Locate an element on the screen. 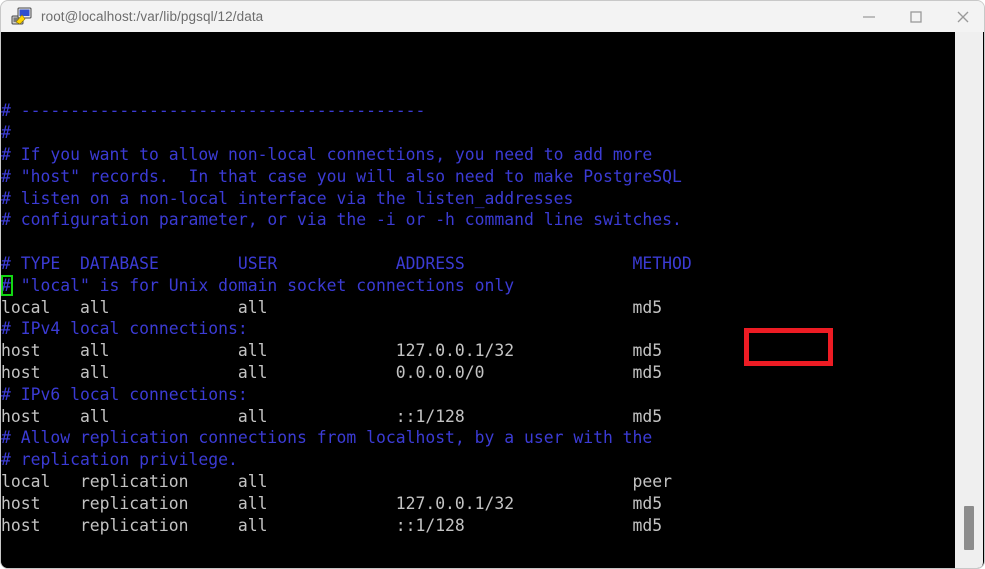  vertical-scrollbar is located at coordinates (969, 300).